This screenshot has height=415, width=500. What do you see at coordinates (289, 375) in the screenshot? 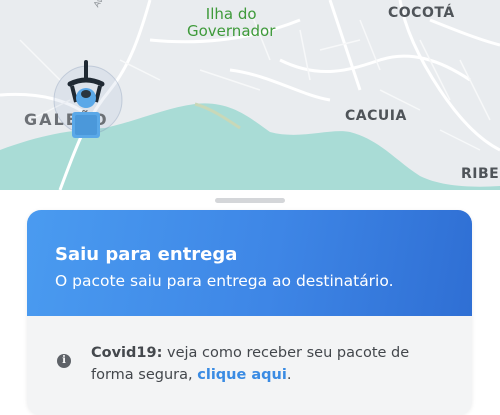
I see `notice-suffix: .` at bounding box center [289, 375].